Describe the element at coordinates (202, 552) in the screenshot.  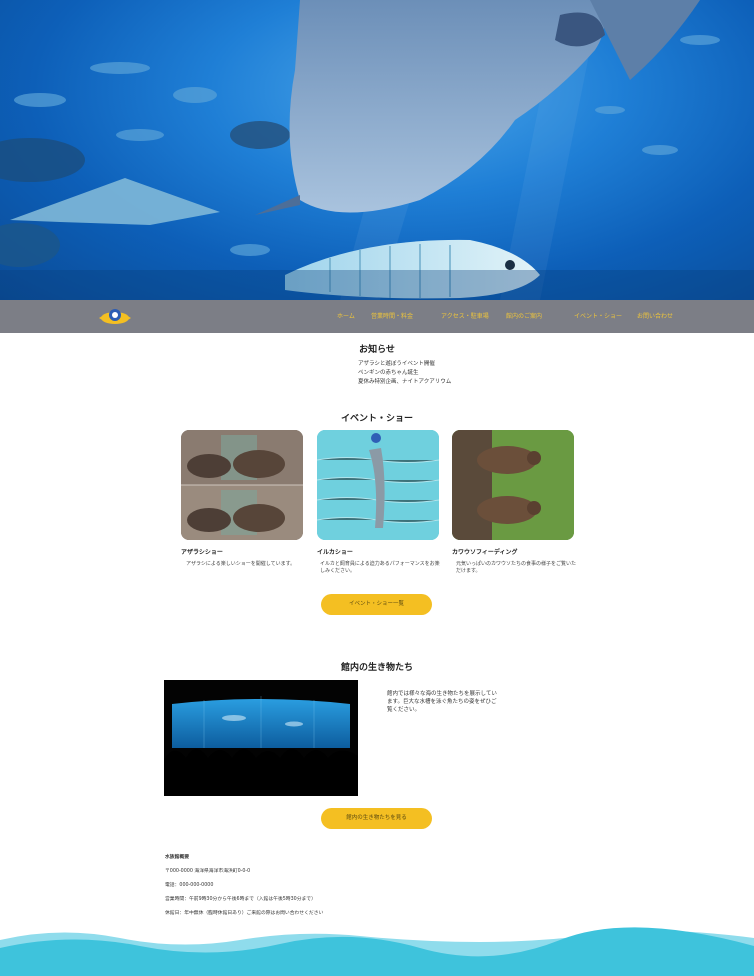
I see `card-title: アザラシショー` at that location.